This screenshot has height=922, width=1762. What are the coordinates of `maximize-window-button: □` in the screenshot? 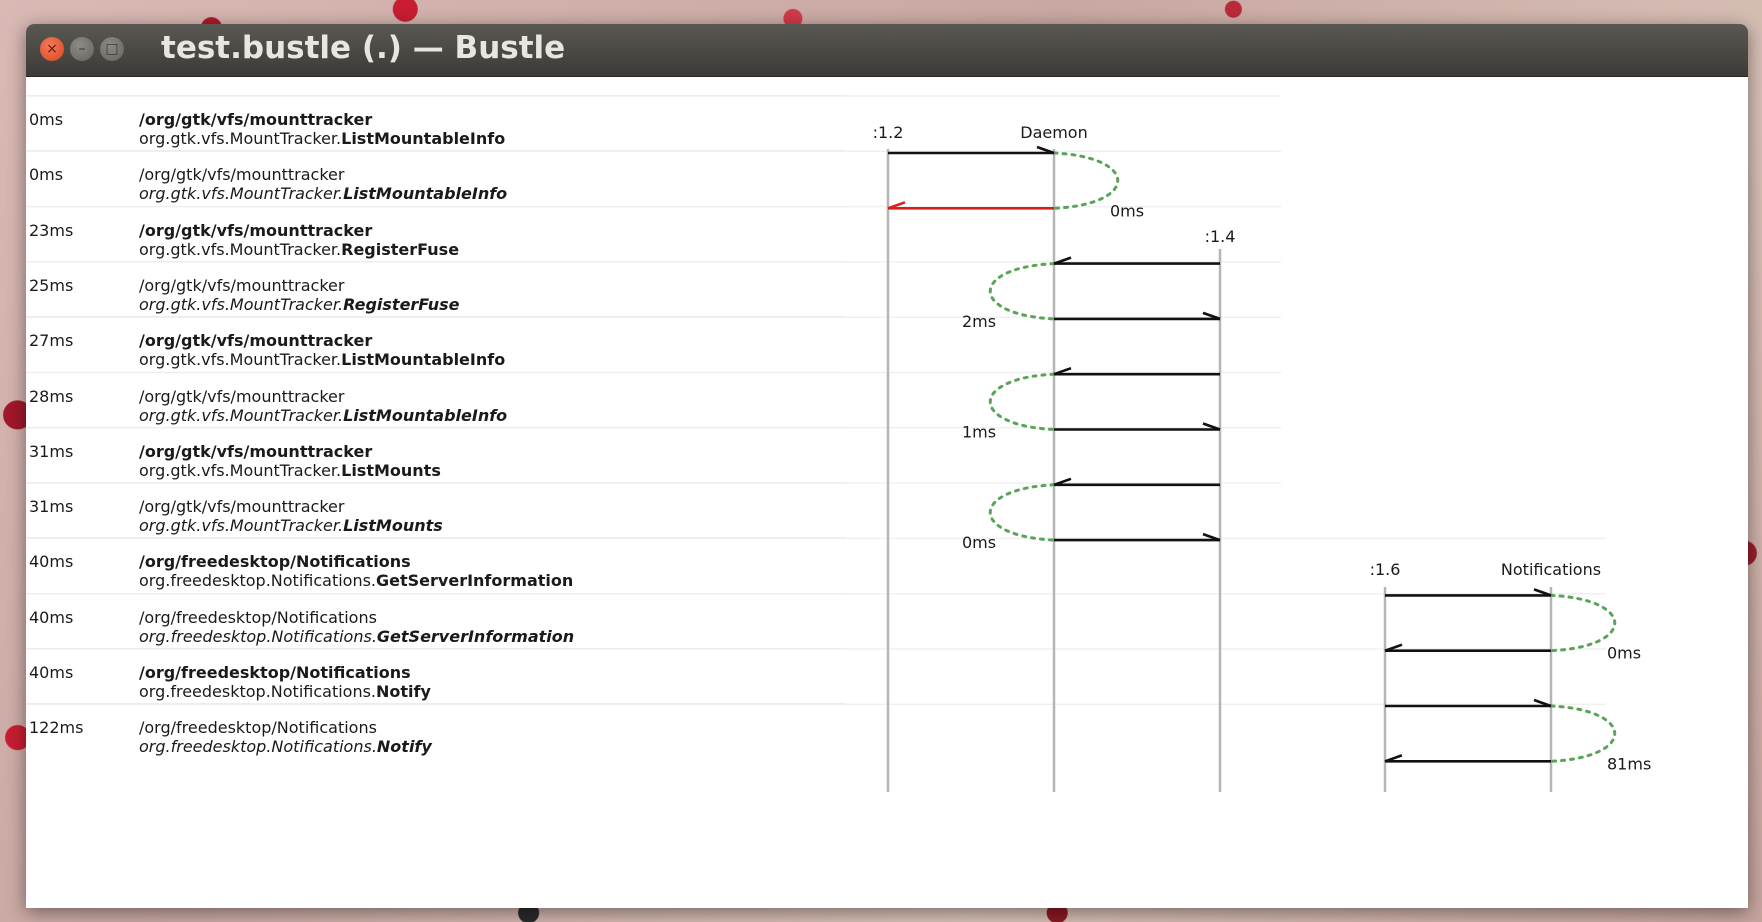 It's located at (112, 49).